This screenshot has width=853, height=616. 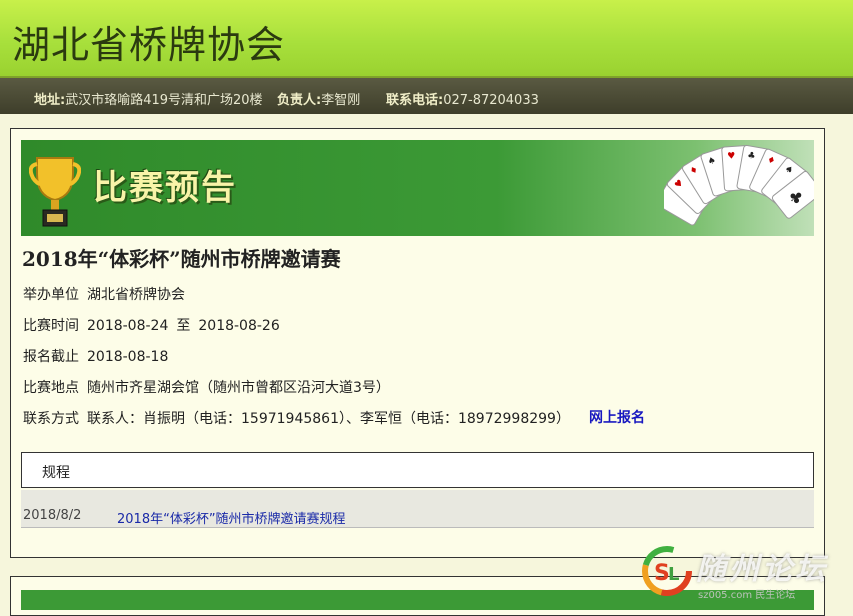 I want to click on forum-watermark: S L 随州论坛 sz005.com 民生论坛, so click(x=745, y=573).